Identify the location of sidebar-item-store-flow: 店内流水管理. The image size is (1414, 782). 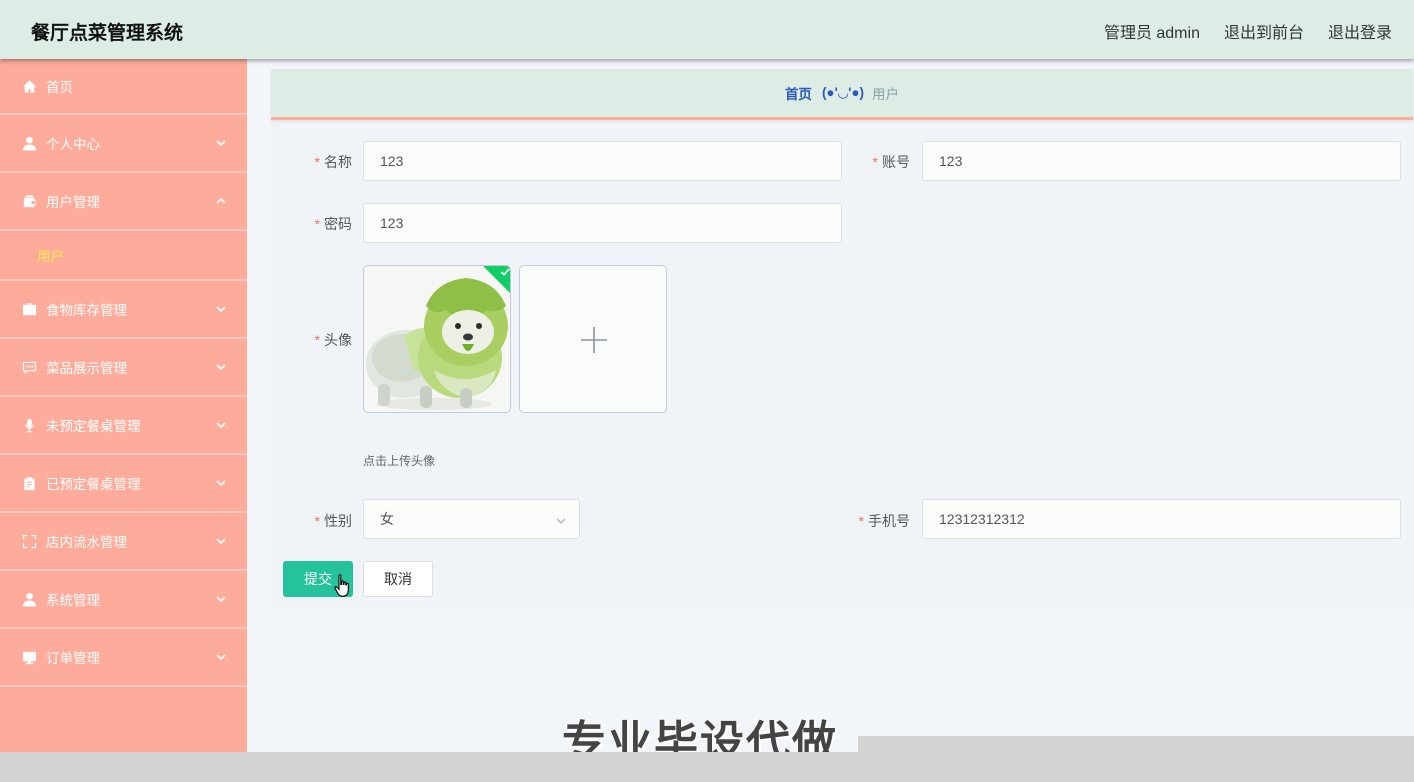
(123, 542).